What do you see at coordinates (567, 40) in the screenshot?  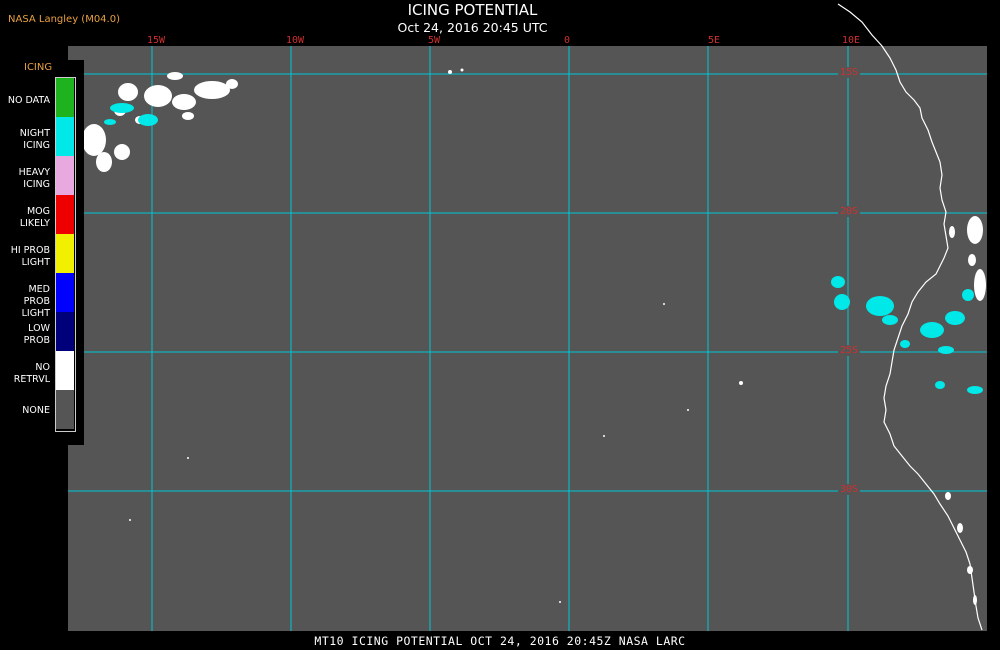 I see `lon-label-0: 0` at bounding box center [567, 40].